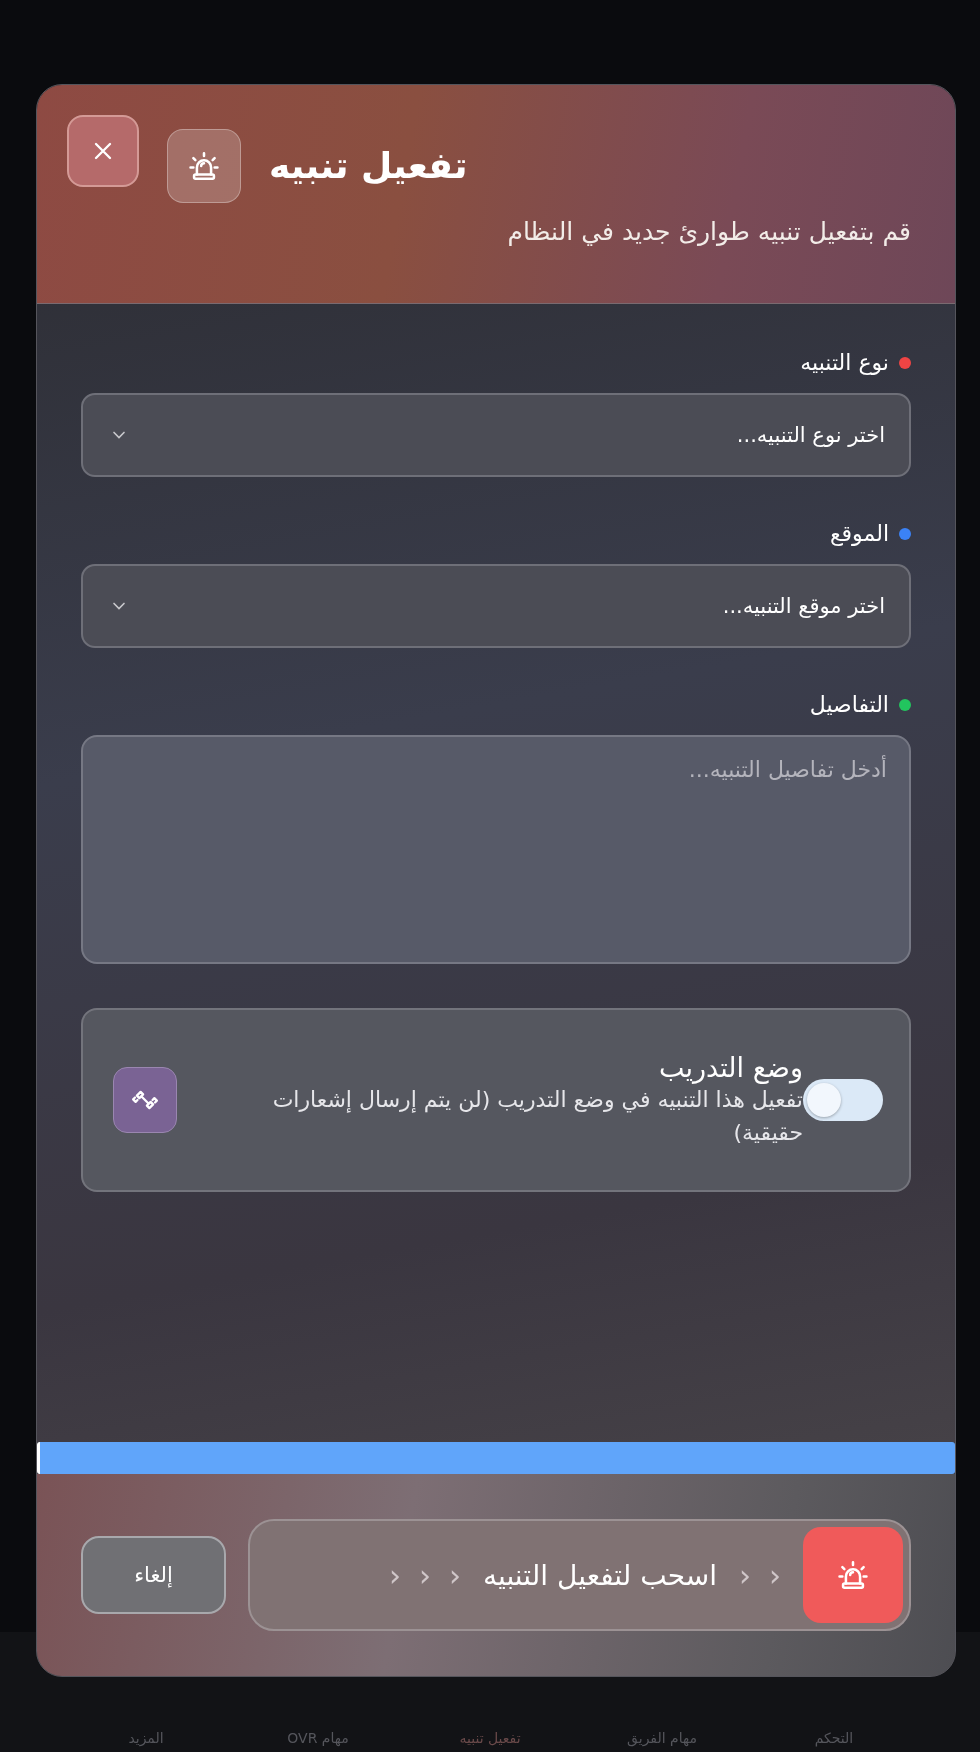  What do you see at coordinates (859, 533) in the screenshot?
I see `field-label: الموقع` at bounding box center [859, 533].